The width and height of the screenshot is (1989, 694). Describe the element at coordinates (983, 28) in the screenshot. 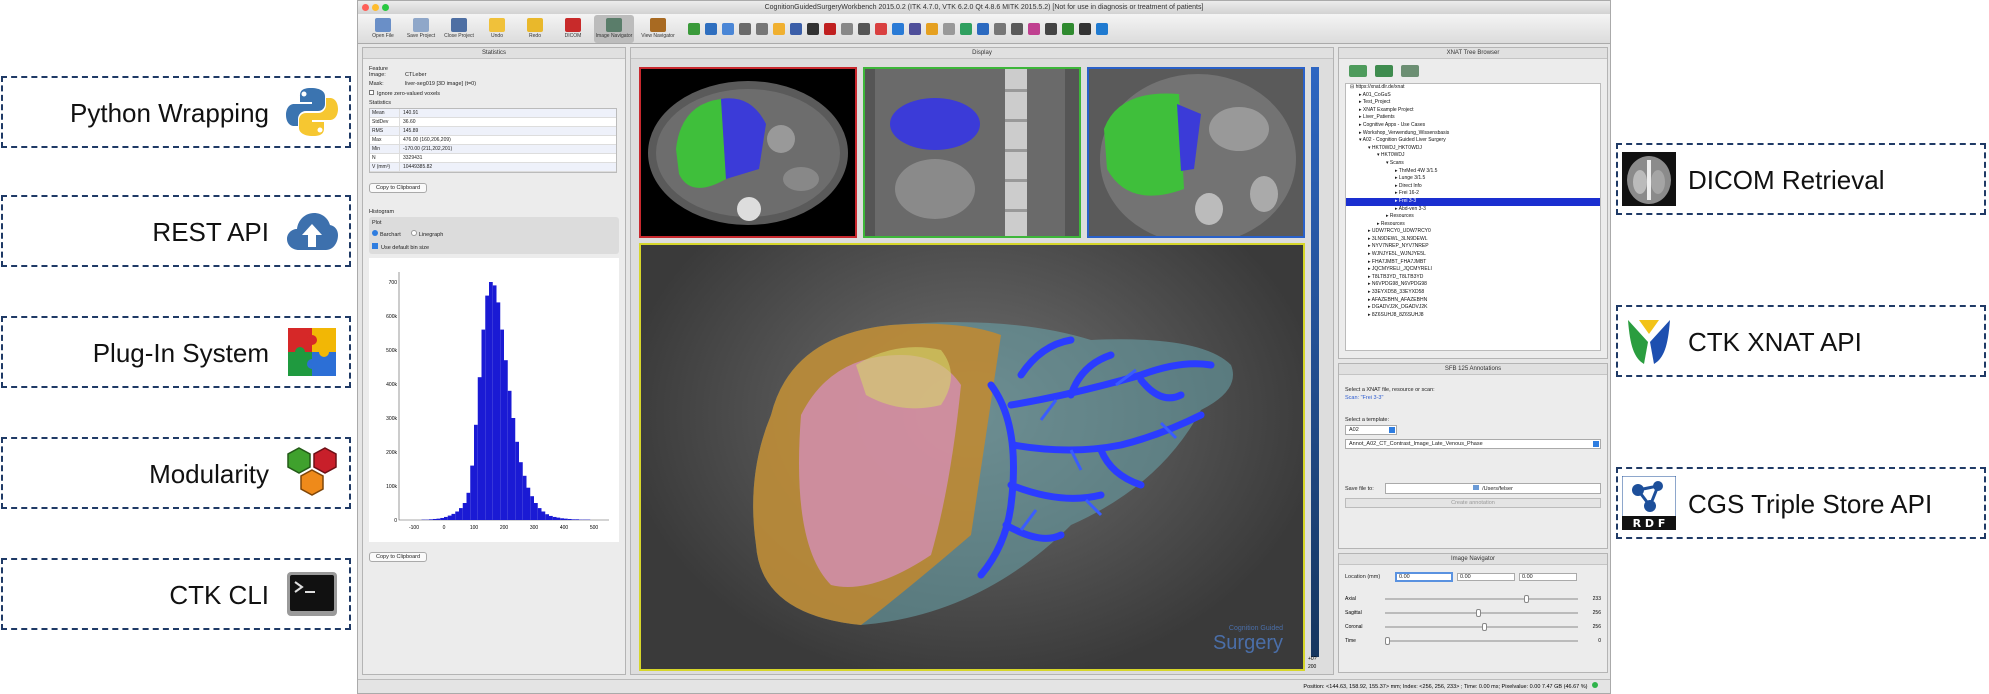

I see `plugin-18-icon` at that location.